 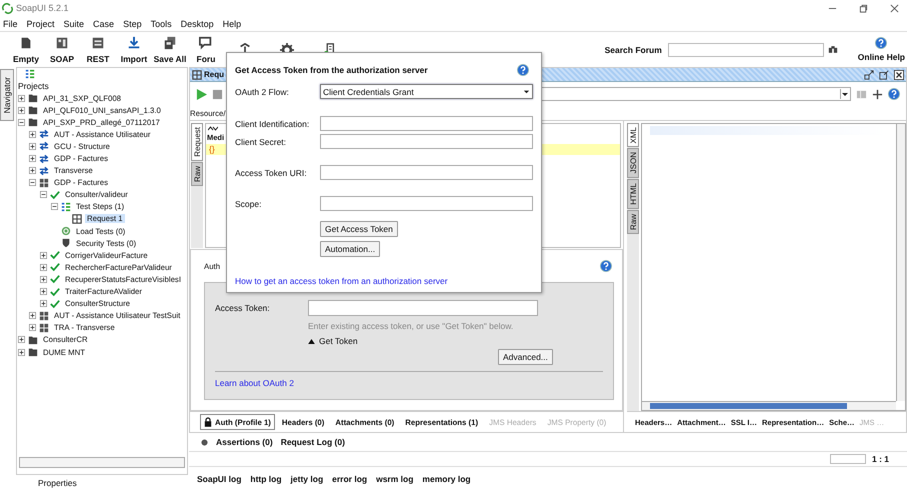 I want to click on tab: Assertions (0), so click(x=244, y=442).